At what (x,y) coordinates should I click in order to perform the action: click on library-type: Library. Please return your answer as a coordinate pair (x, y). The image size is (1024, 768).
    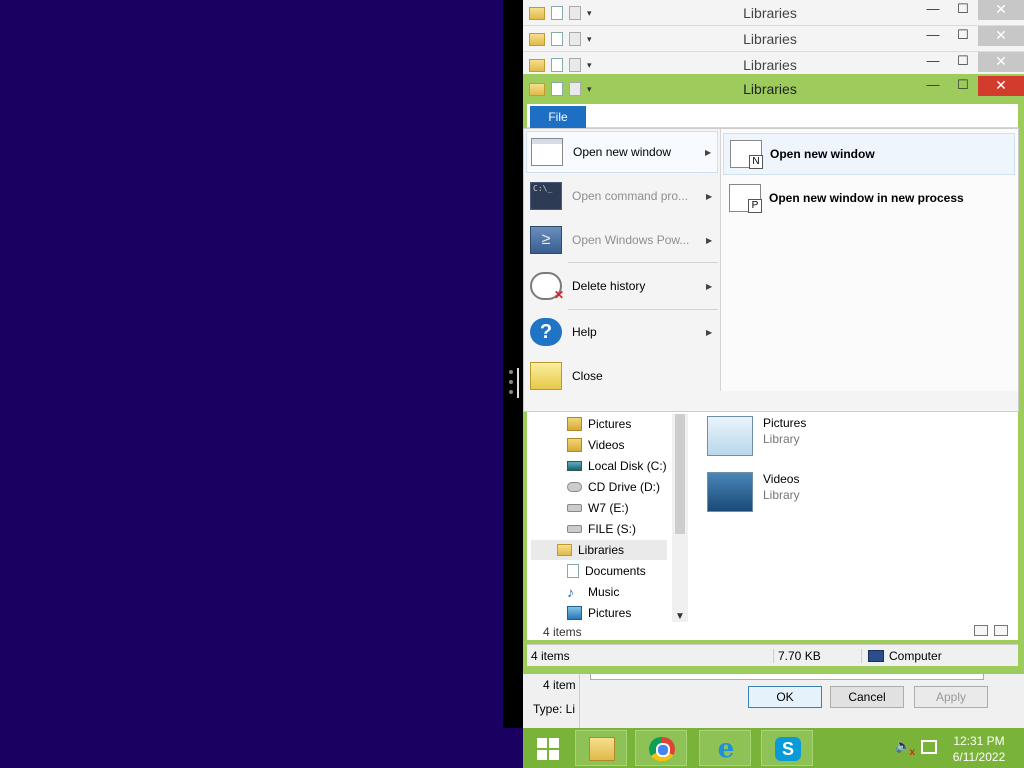
    Looking at the image, I should click on (781, 495).